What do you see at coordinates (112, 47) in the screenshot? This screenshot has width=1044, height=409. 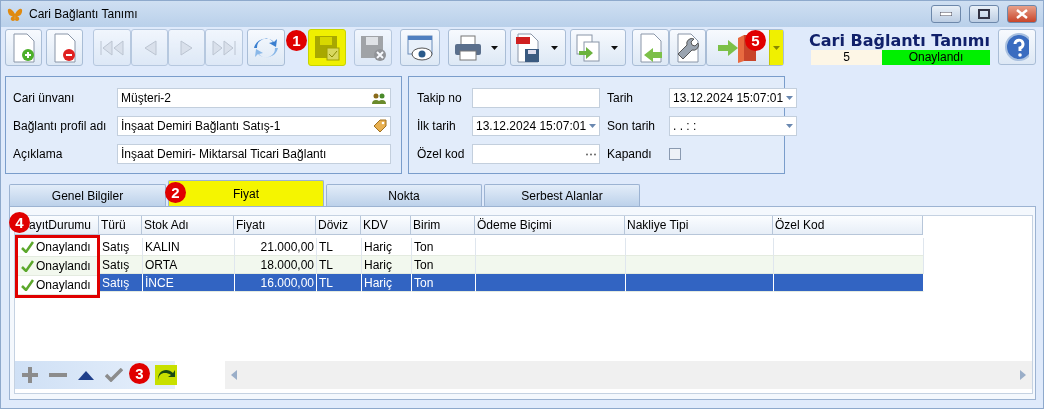 I see `first-icon` at bounding box center [112, 47].